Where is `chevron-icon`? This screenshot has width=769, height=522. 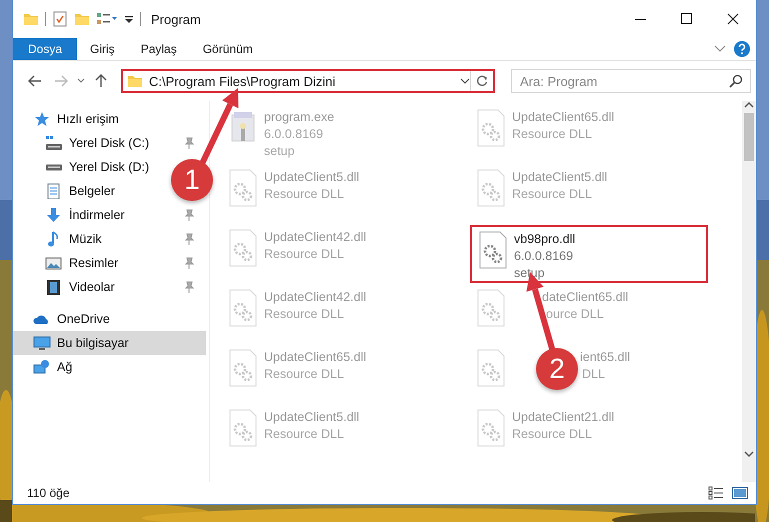 chevron-icon is located at coordinates (720, 49).